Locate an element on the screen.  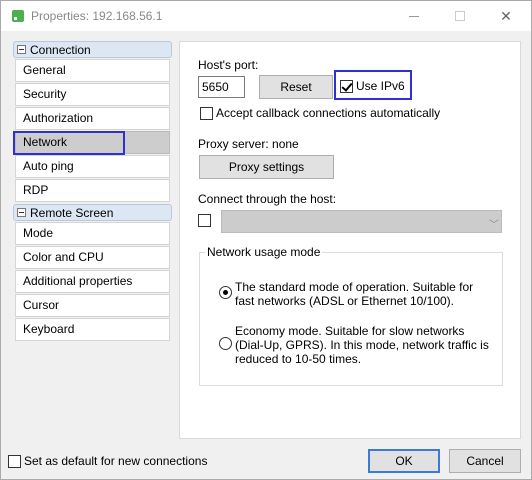
mode-economy-radio is located at coordinates (225, 343).